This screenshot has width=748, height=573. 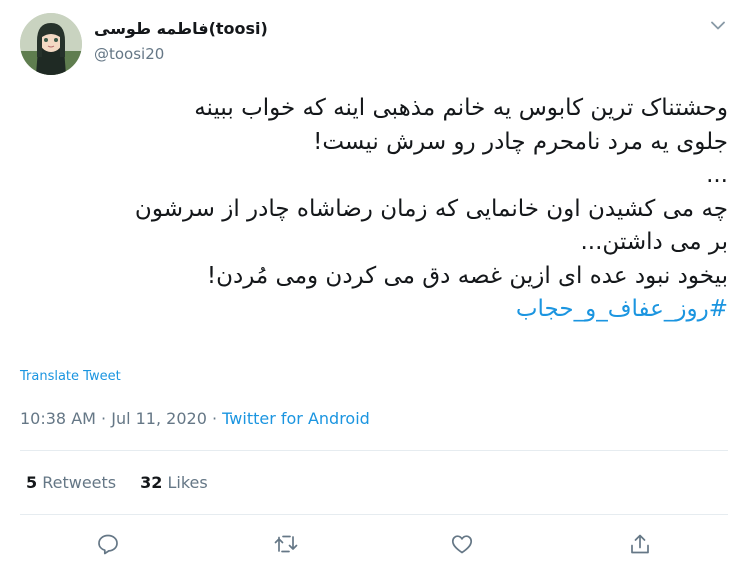 I want to click on like-icon, so click(x=462, y=544).